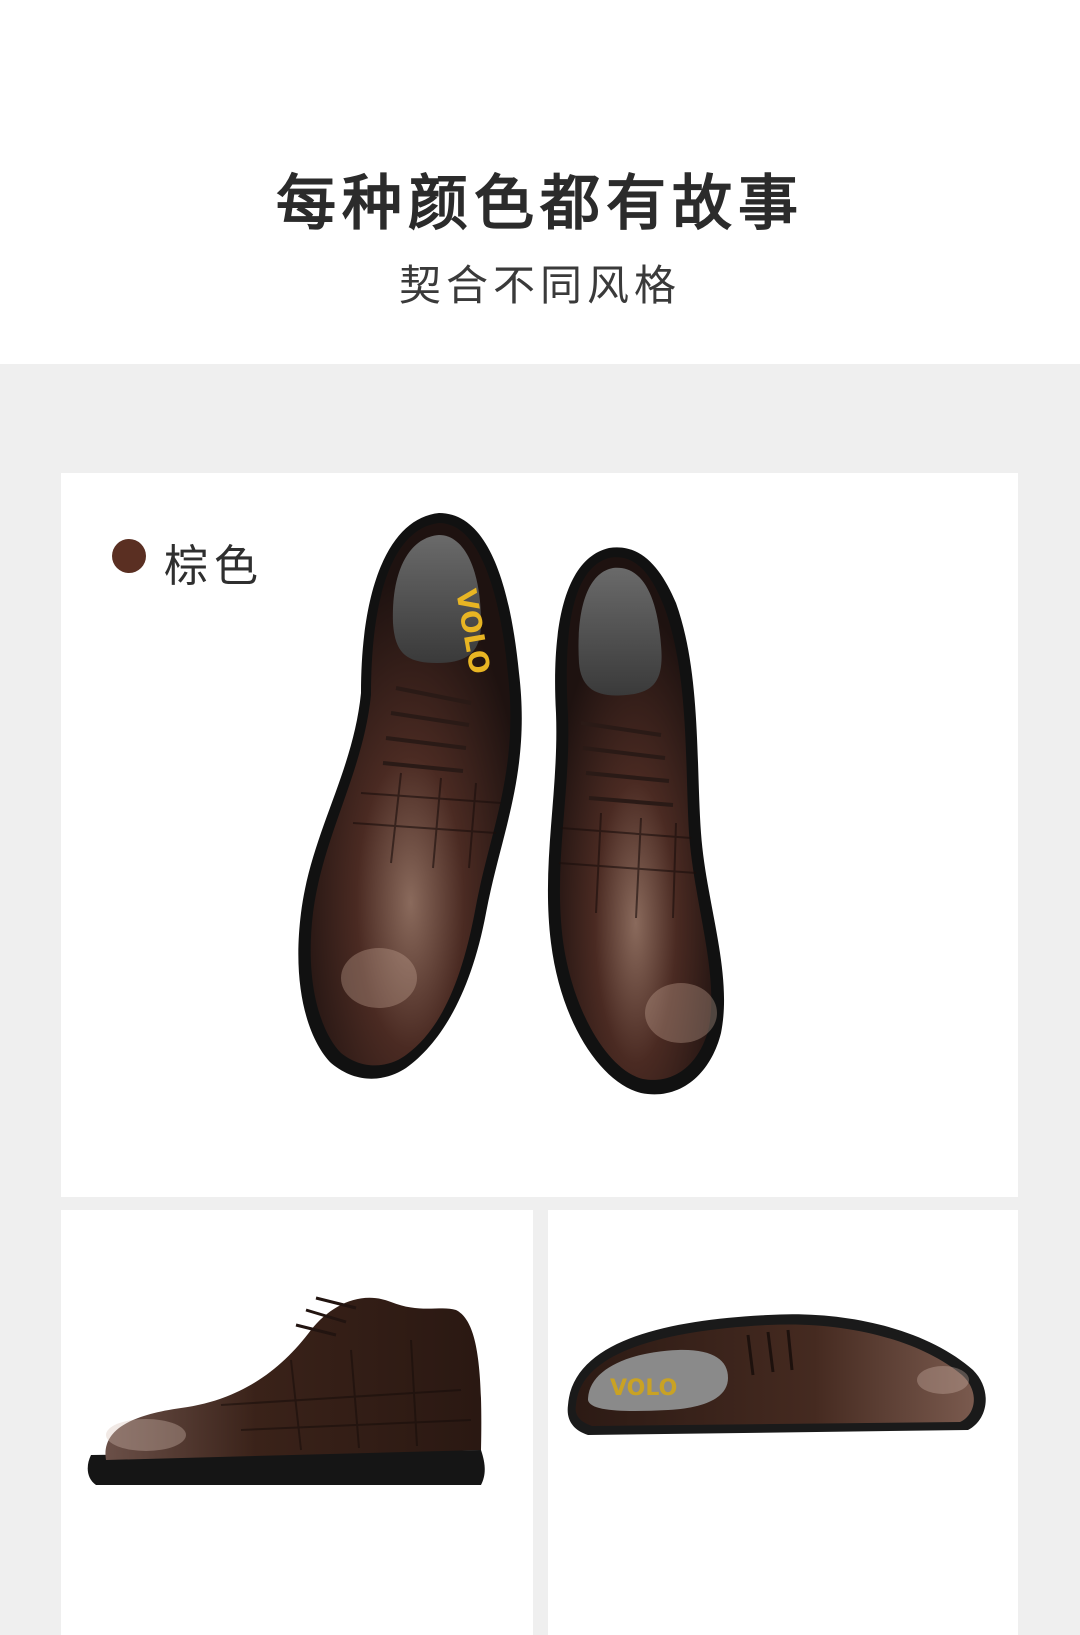 The width and height of the screenshot is (1080, 1635). I want to click on section-subtitle: 契合不同风格, so click(539, 285).